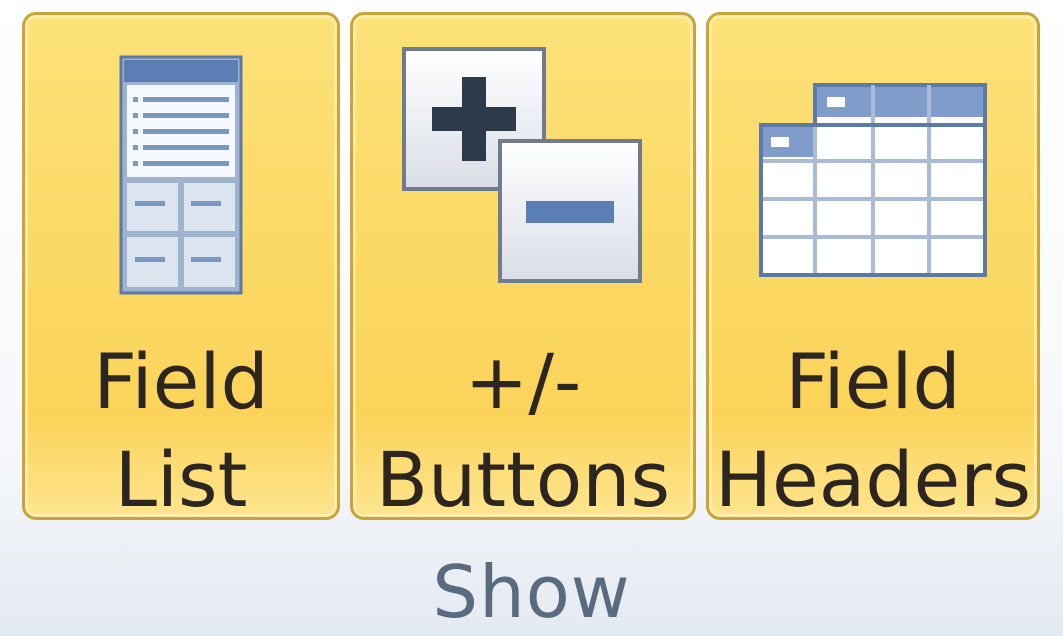  Describe the element at coordinates (531, 592) in the screenshot. I see `group-label-show: Show` at that location.